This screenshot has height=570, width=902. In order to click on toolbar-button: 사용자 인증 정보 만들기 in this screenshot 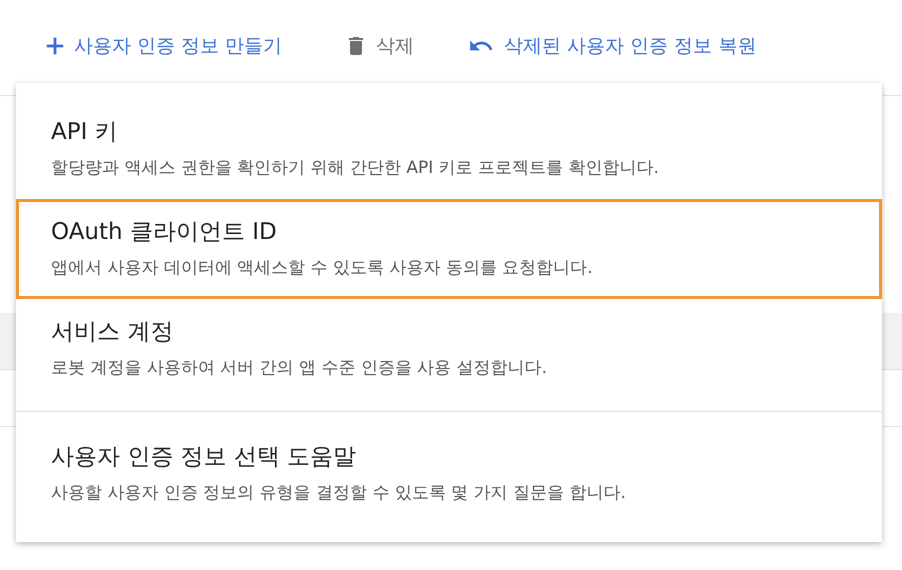, I will do `click(163, 46)`.